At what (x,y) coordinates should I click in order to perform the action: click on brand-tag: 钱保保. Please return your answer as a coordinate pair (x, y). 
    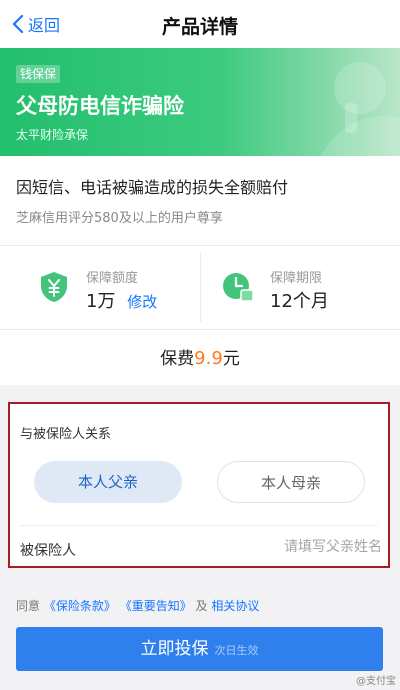
    Looking at the image, I should click on (38, 74).